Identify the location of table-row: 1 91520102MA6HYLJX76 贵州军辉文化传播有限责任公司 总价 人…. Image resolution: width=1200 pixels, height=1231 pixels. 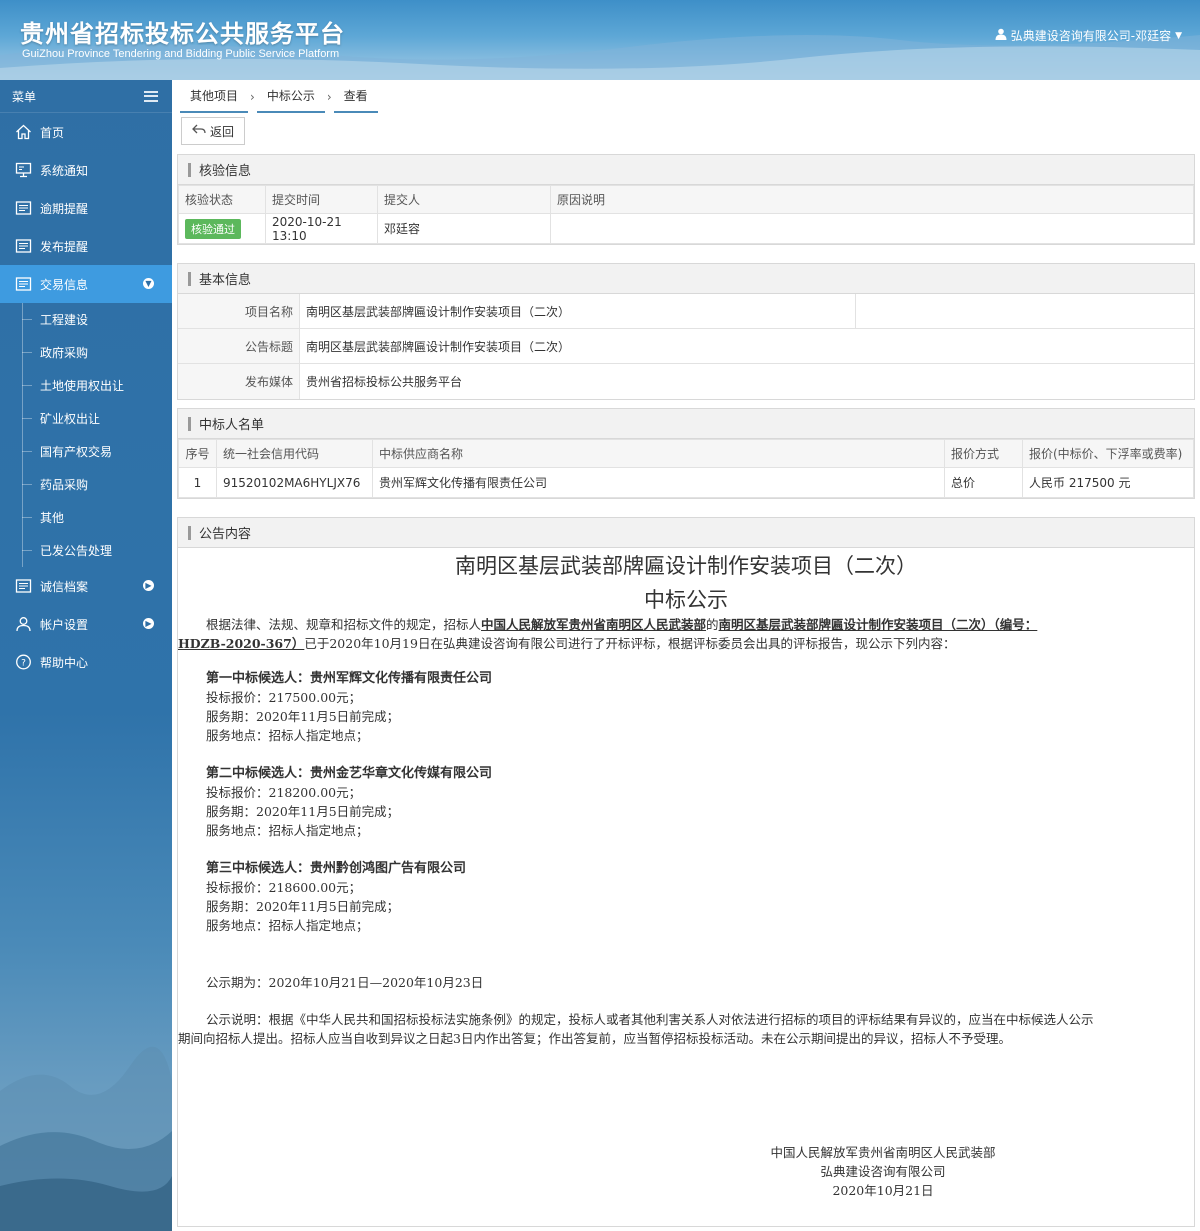
(686, 482).